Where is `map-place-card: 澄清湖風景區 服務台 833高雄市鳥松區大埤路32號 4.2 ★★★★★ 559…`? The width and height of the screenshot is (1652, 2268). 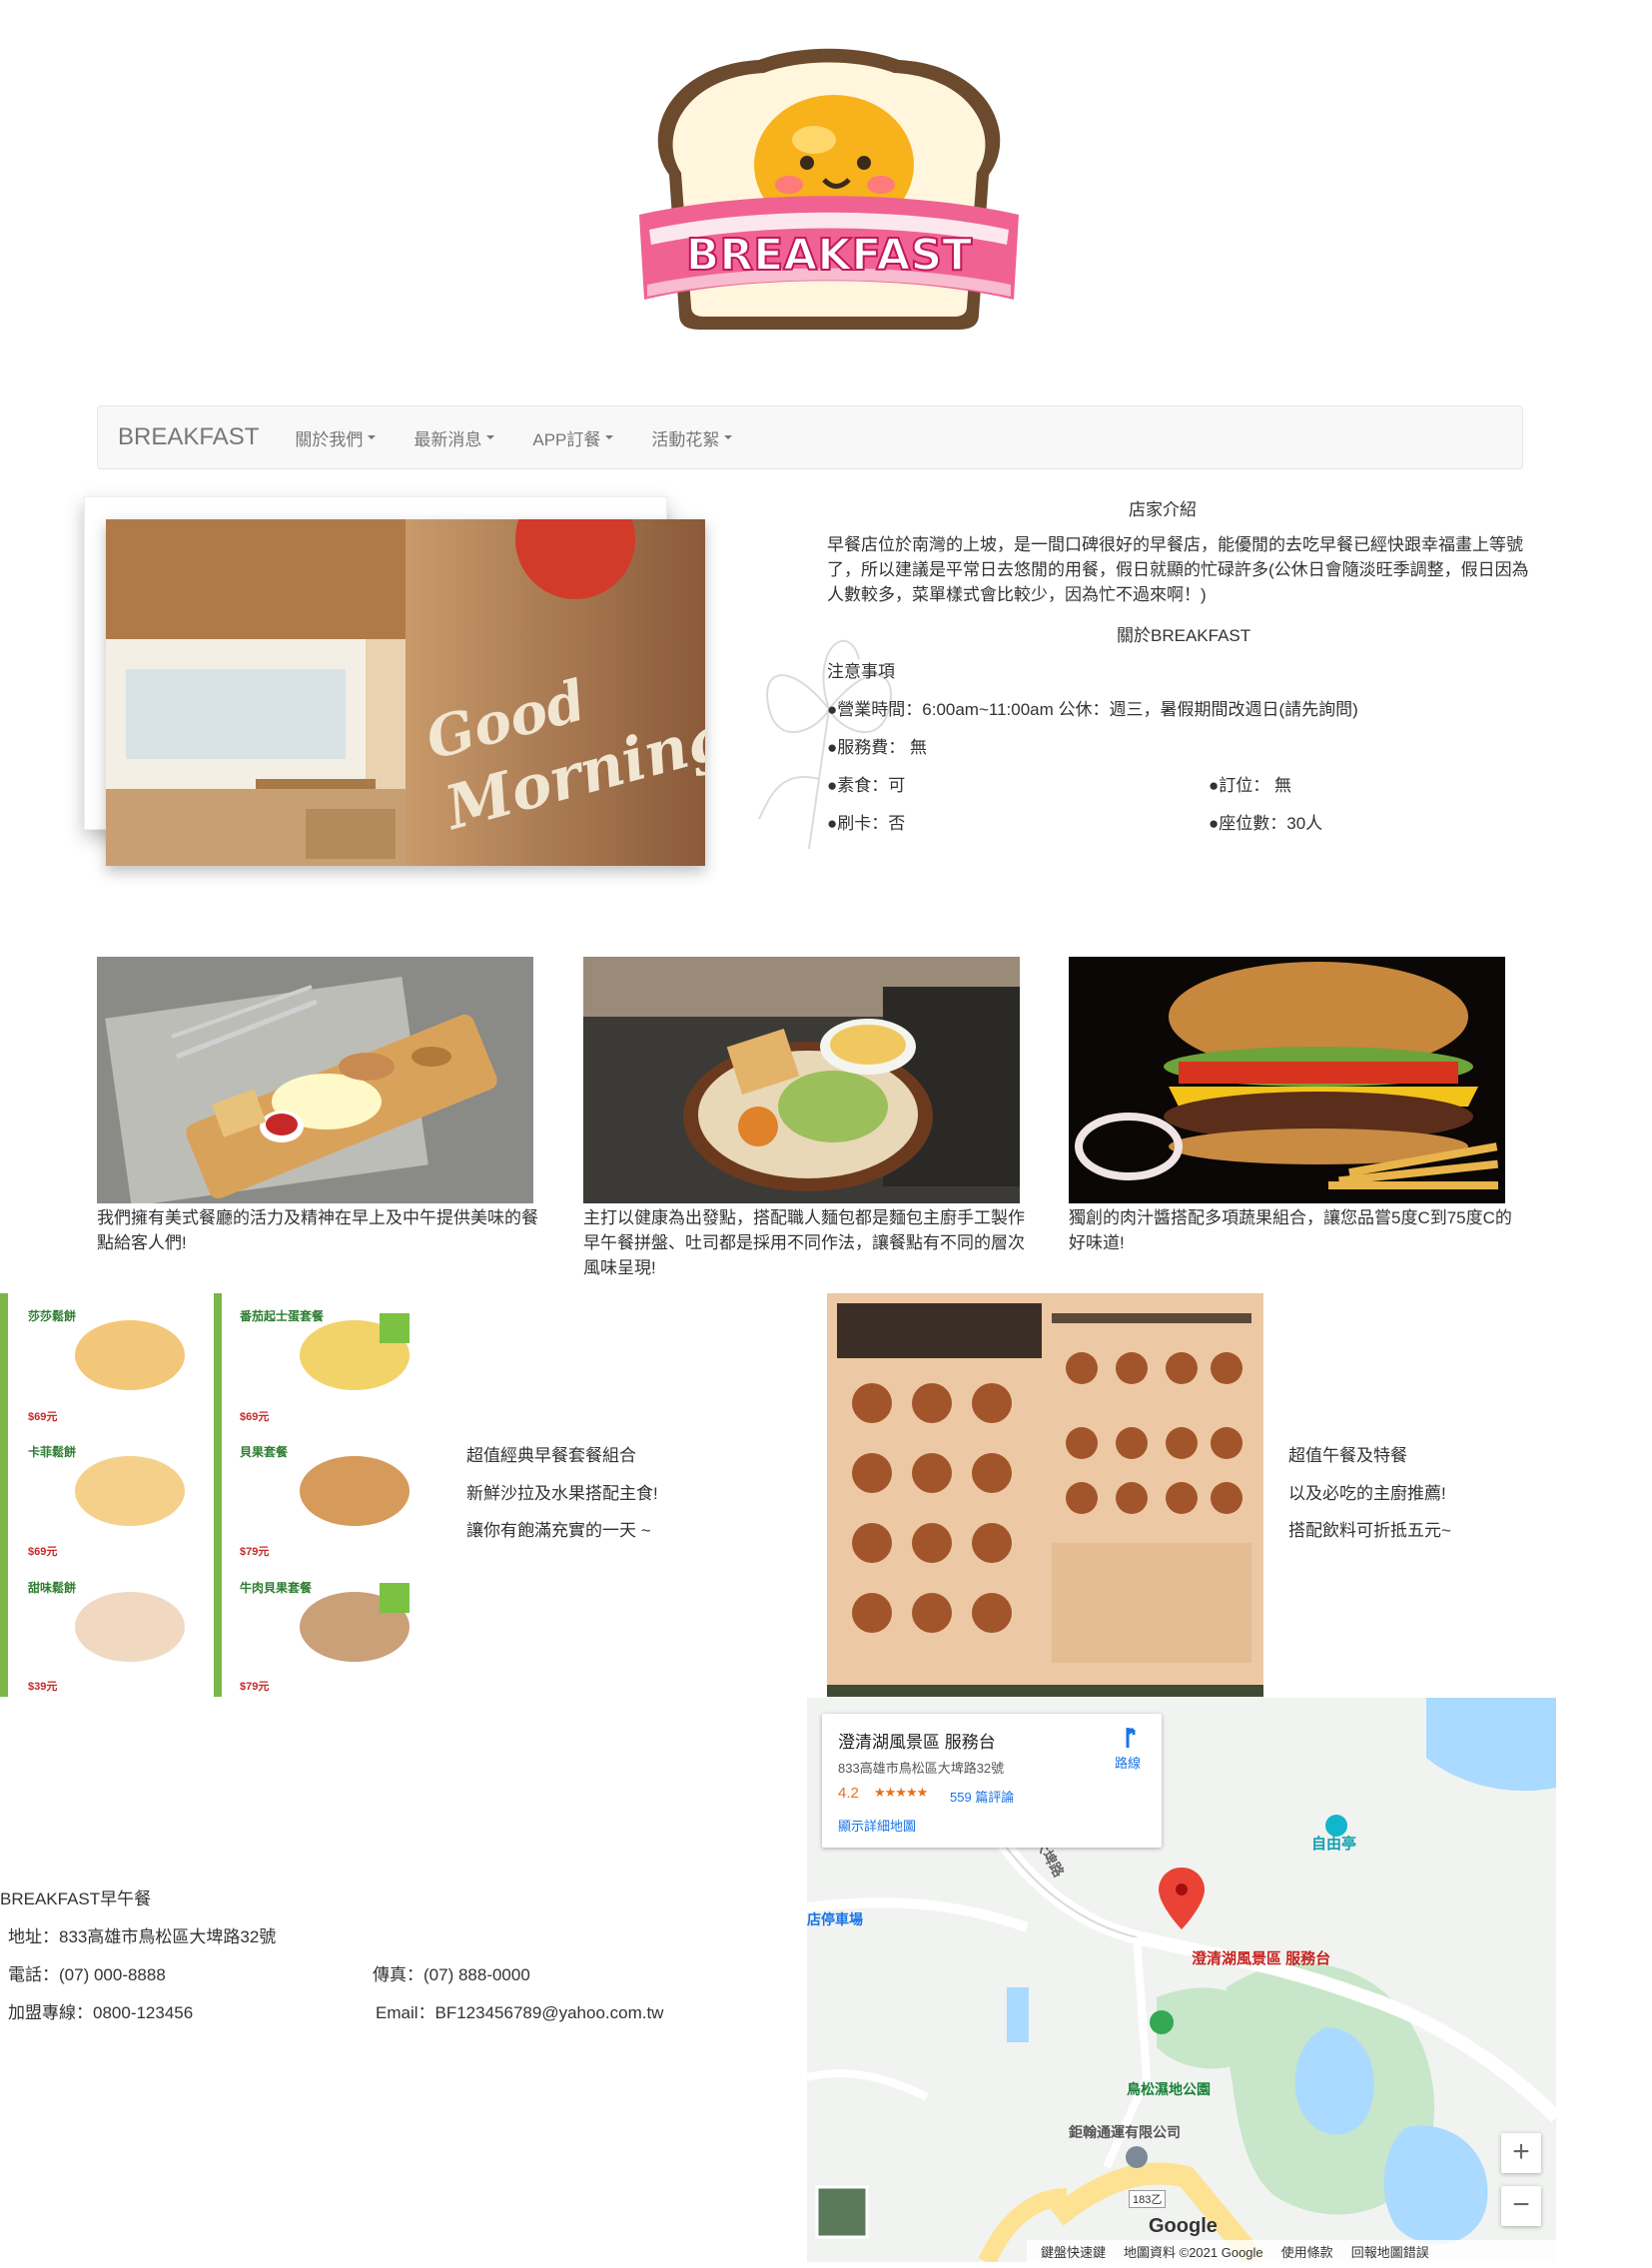 map-place-card: 澄清湖風景區 服務台 833高雄市鳥松區大埤路32號 4.2 ★★★★★ 559… is located at coordinates (992, 1781).